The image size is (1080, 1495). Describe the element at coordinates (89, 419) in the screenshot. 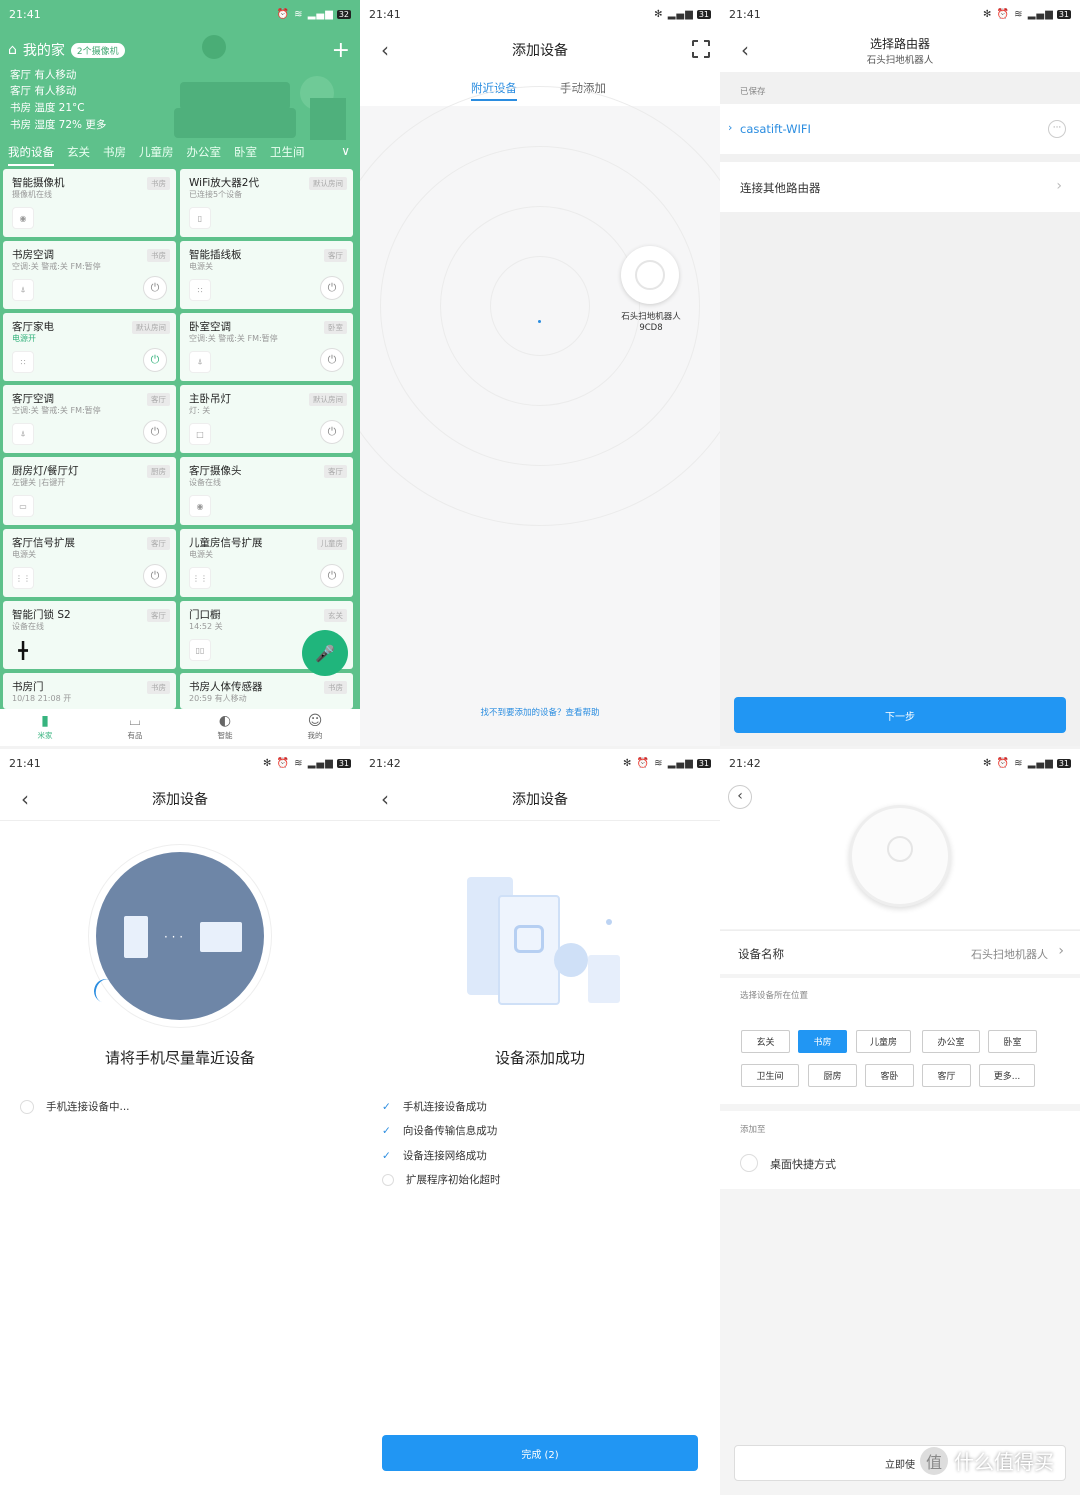

I see `device-card: 客厅空调 空调:关 警戒:关 FM:暂停 客厅 ⍋ ⏻` at that location.